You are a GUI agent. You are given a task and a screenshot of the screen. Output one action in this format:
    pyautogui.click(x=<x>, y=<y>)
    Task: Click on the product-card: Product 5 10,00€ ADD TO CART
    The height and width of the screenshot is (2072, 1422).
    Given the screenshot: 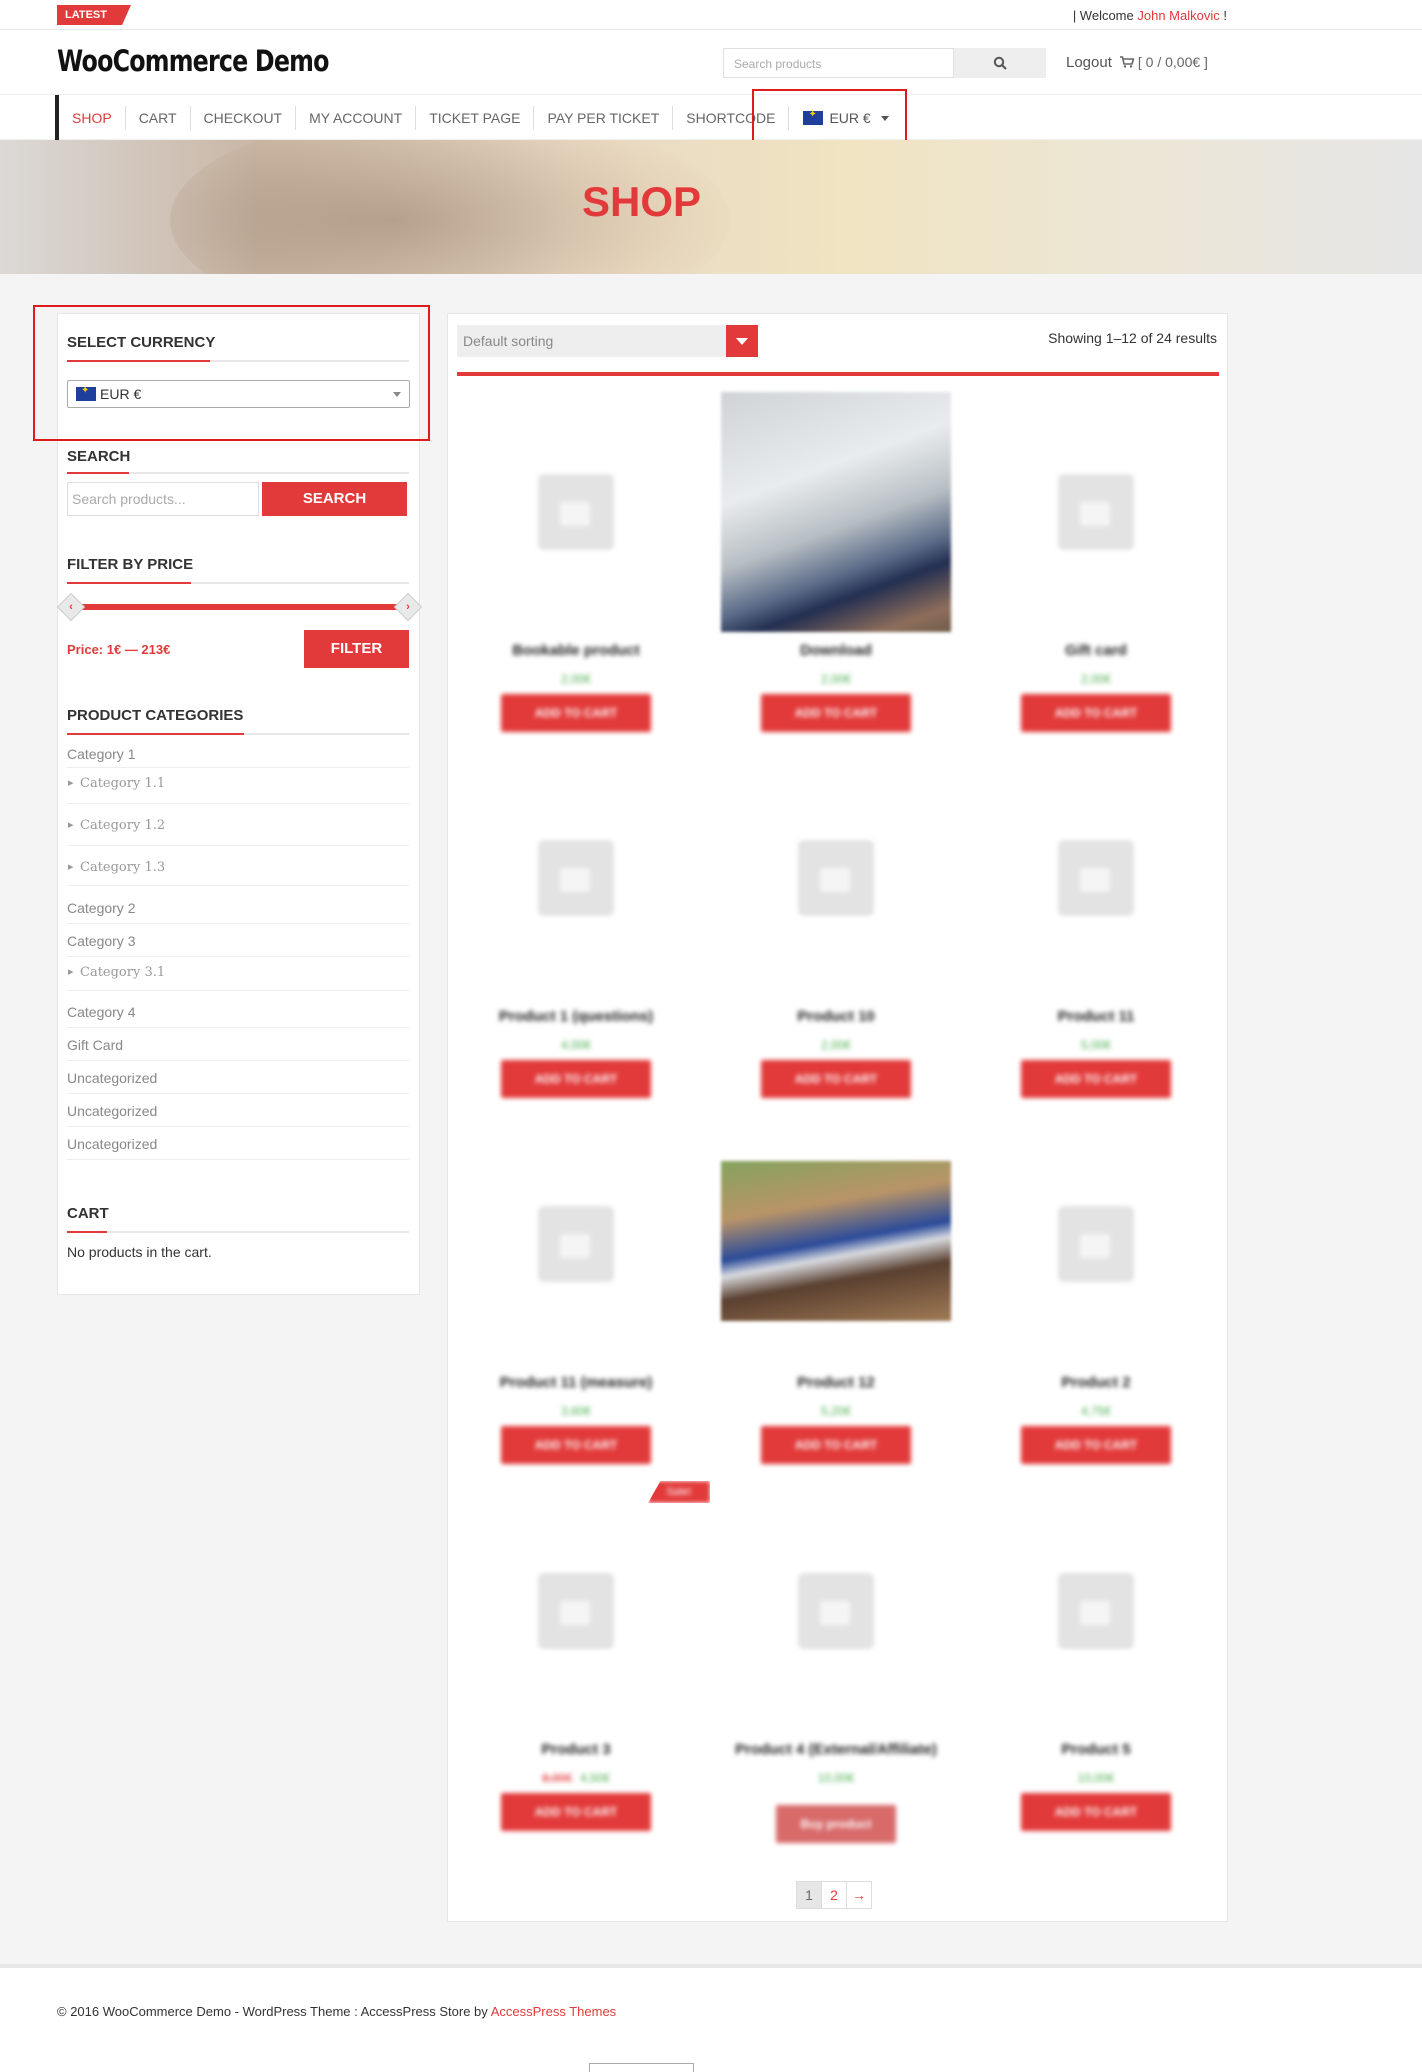 What is the action you would take?
    pyautogui.click(x=1096, y=1671)
    